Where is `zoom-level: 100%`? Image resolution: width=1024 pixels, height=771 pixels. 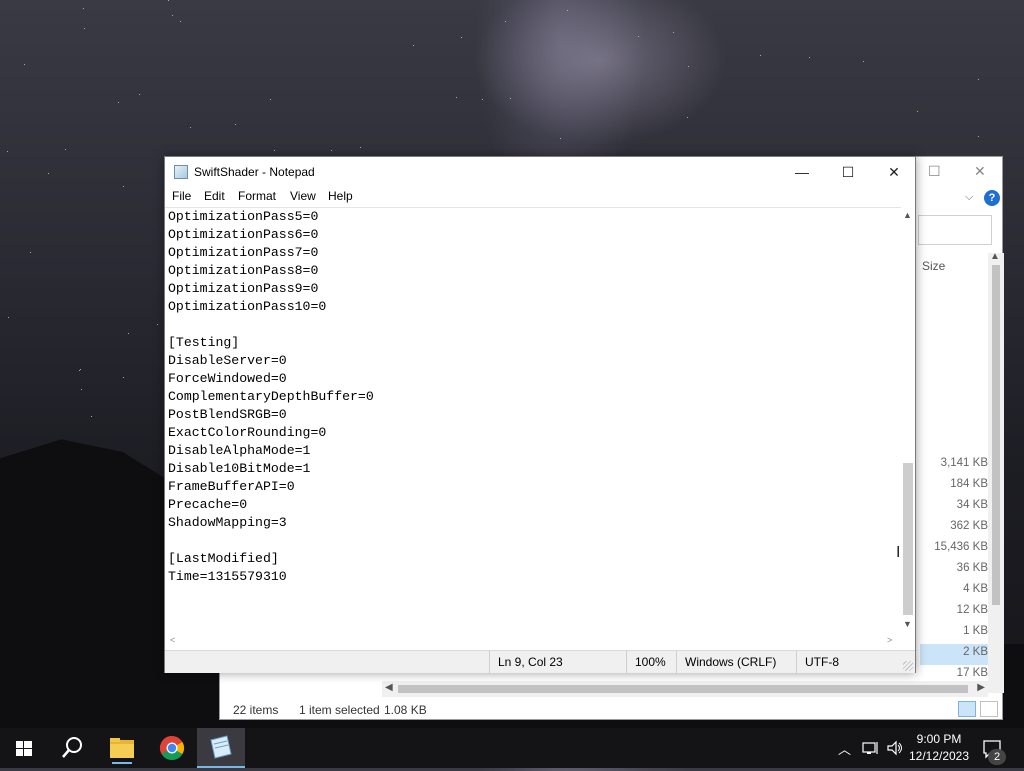 zoom-level: 100% is located at coordinates (651, 662).